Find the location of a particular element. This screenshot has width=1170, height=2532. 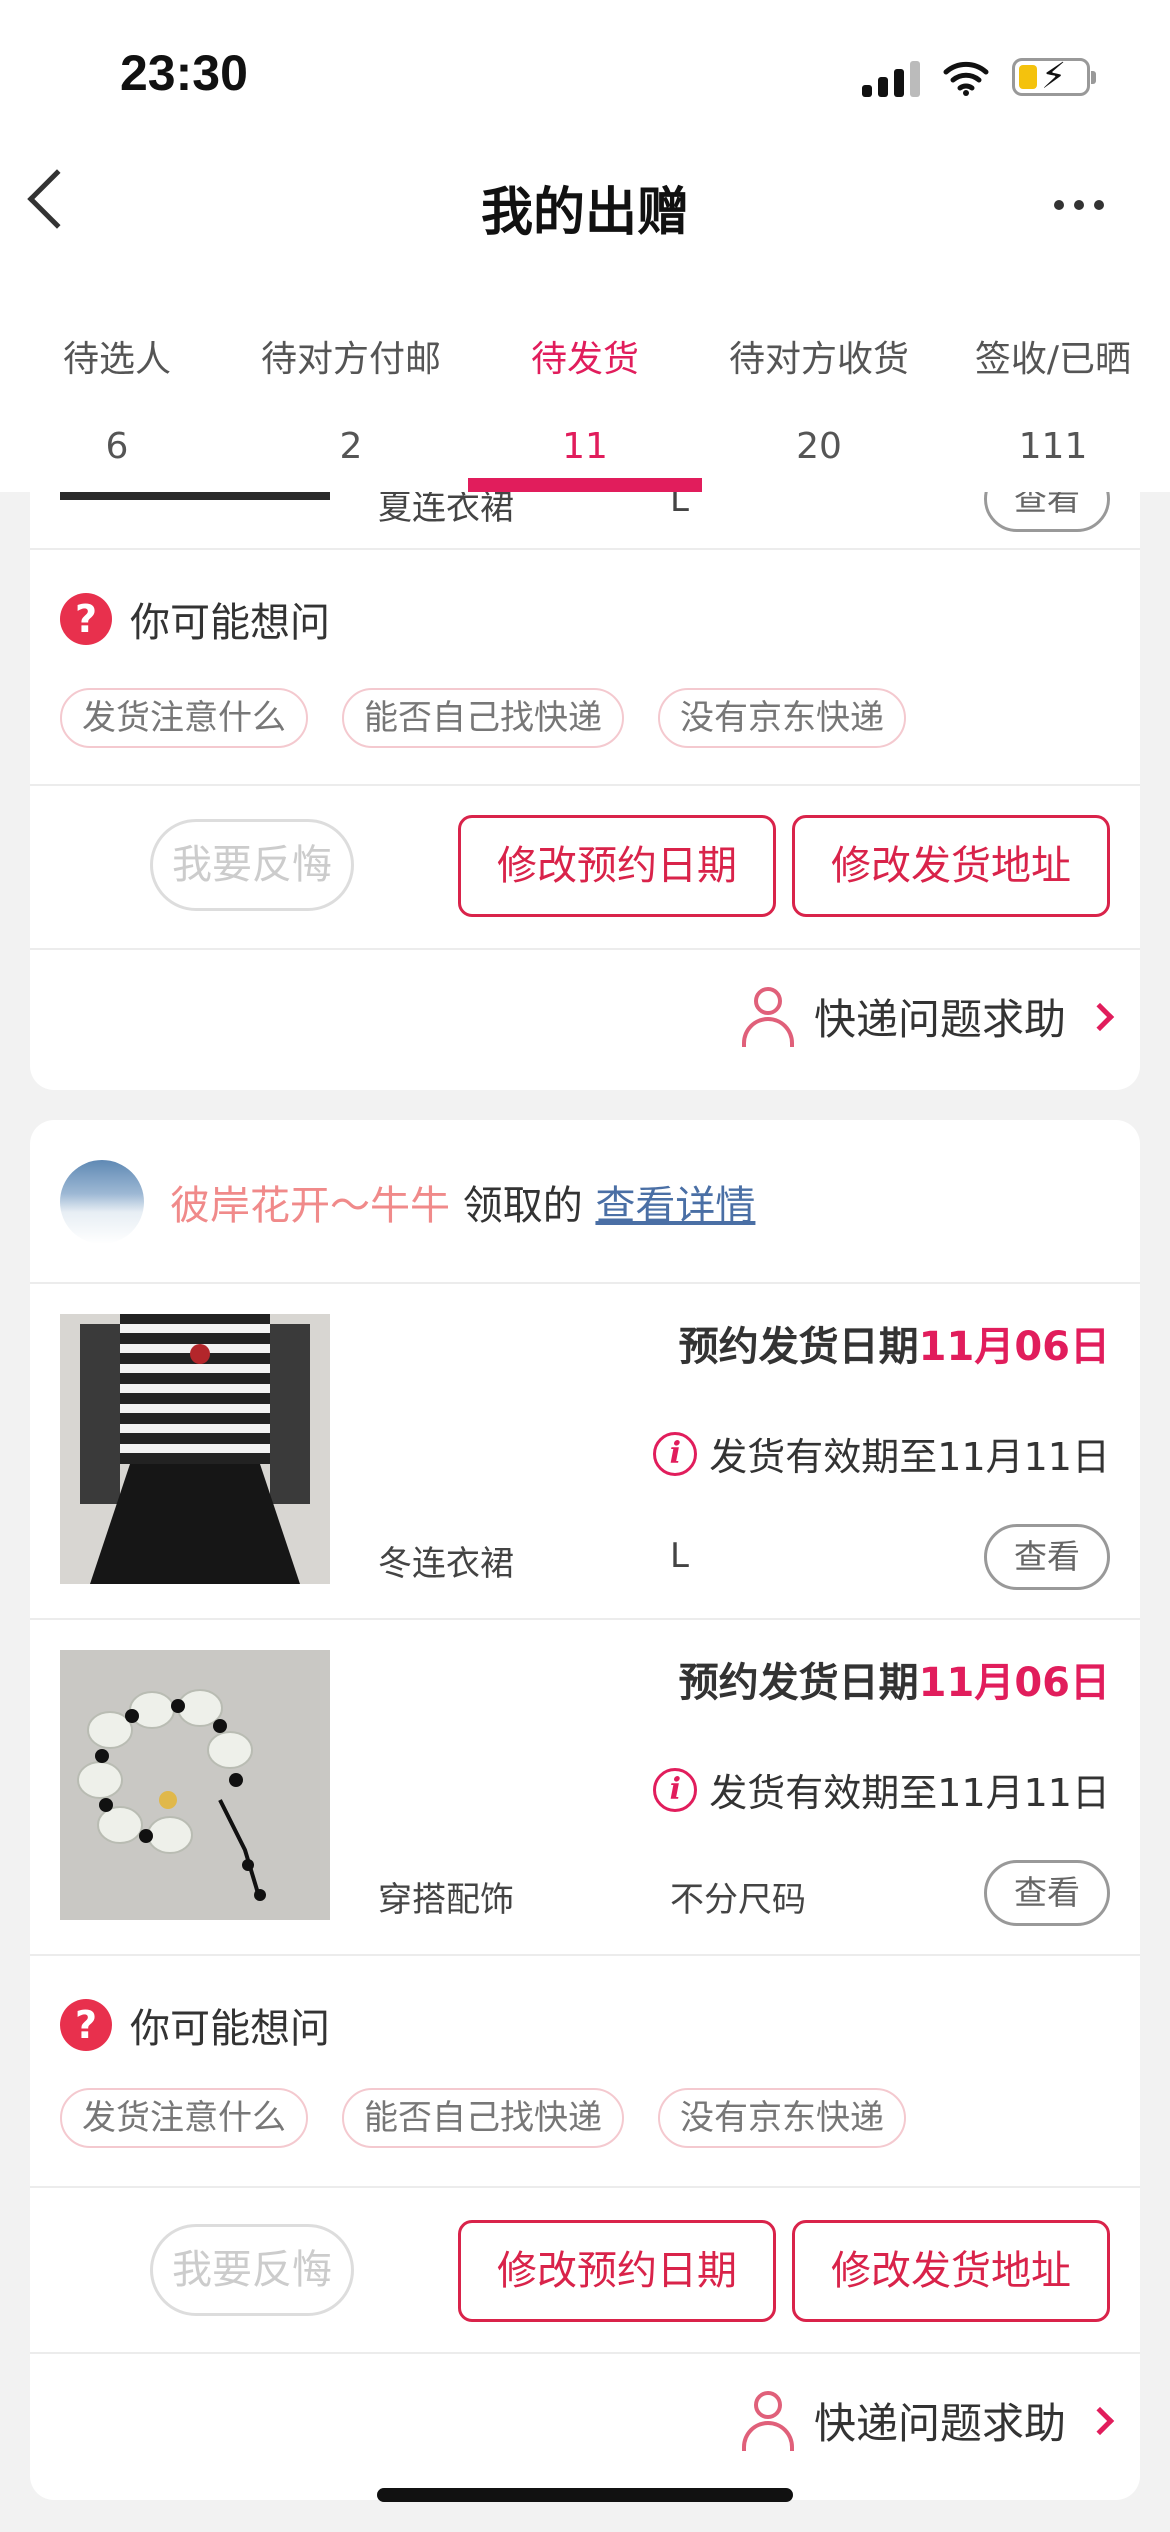

tab-pending-shipment: 待发货 11 is located at coordinates (585, 406).